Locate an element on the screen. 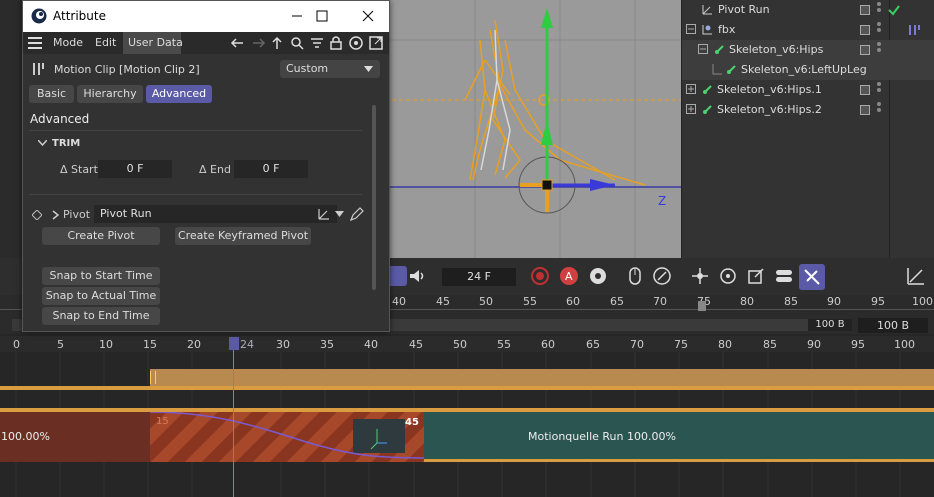 The width and height of the screenshot is (934, 497). close-icon is located at coordinates (368, 16).